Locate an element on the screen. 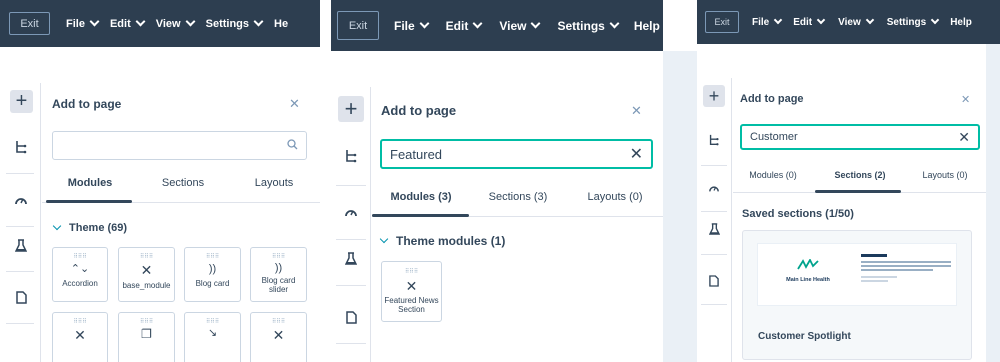  chevron-updown-icon: ⌃⌄ is located at coordinates (80, 269).